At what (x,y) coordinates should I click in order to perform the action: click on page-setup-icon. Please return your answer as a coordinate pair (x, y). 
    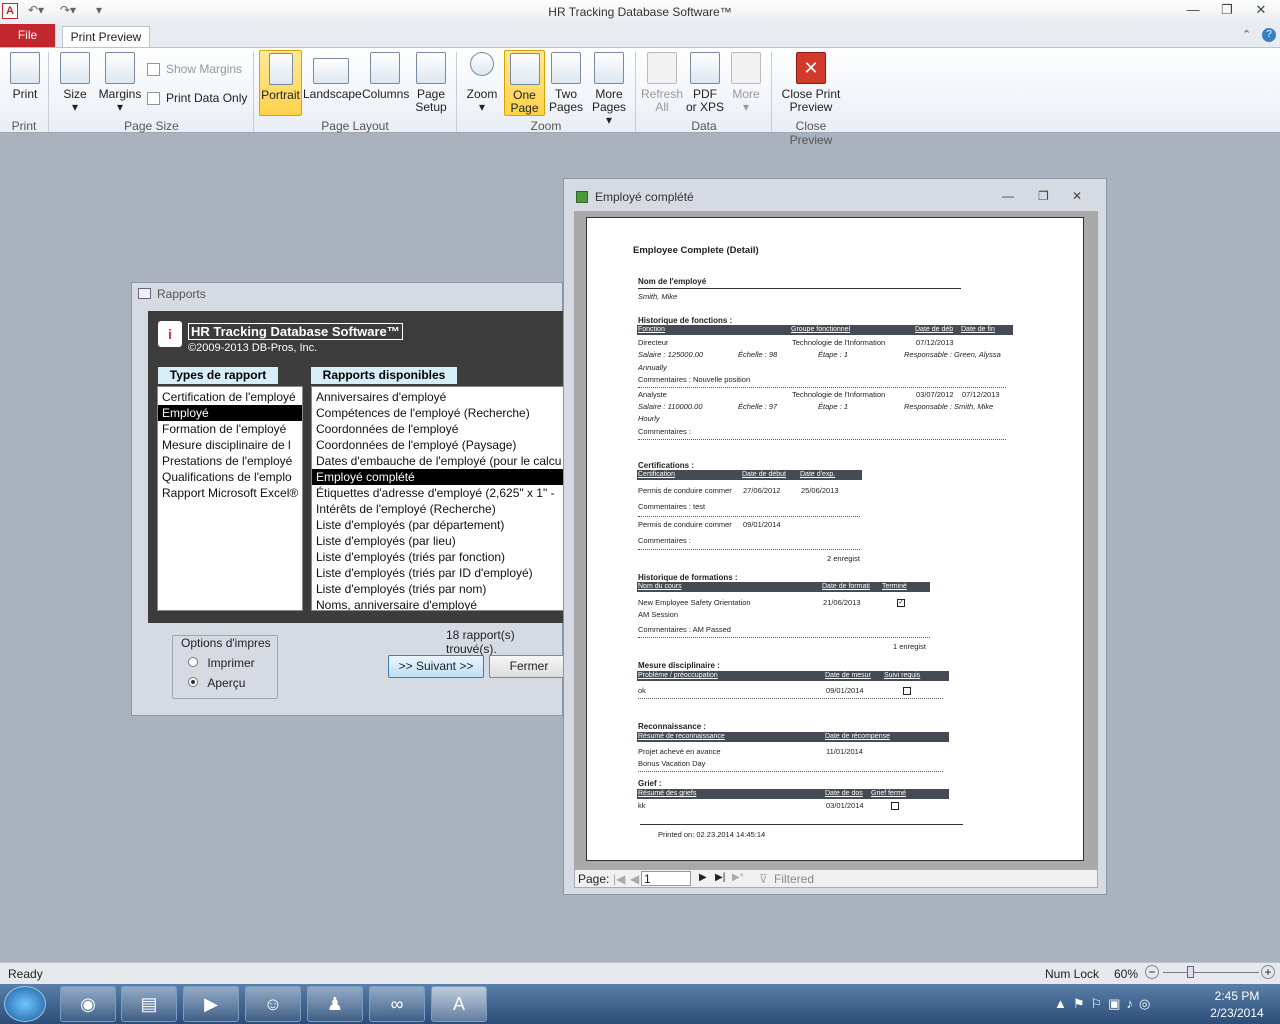
    Looking at the image, I should click on (431, 68).